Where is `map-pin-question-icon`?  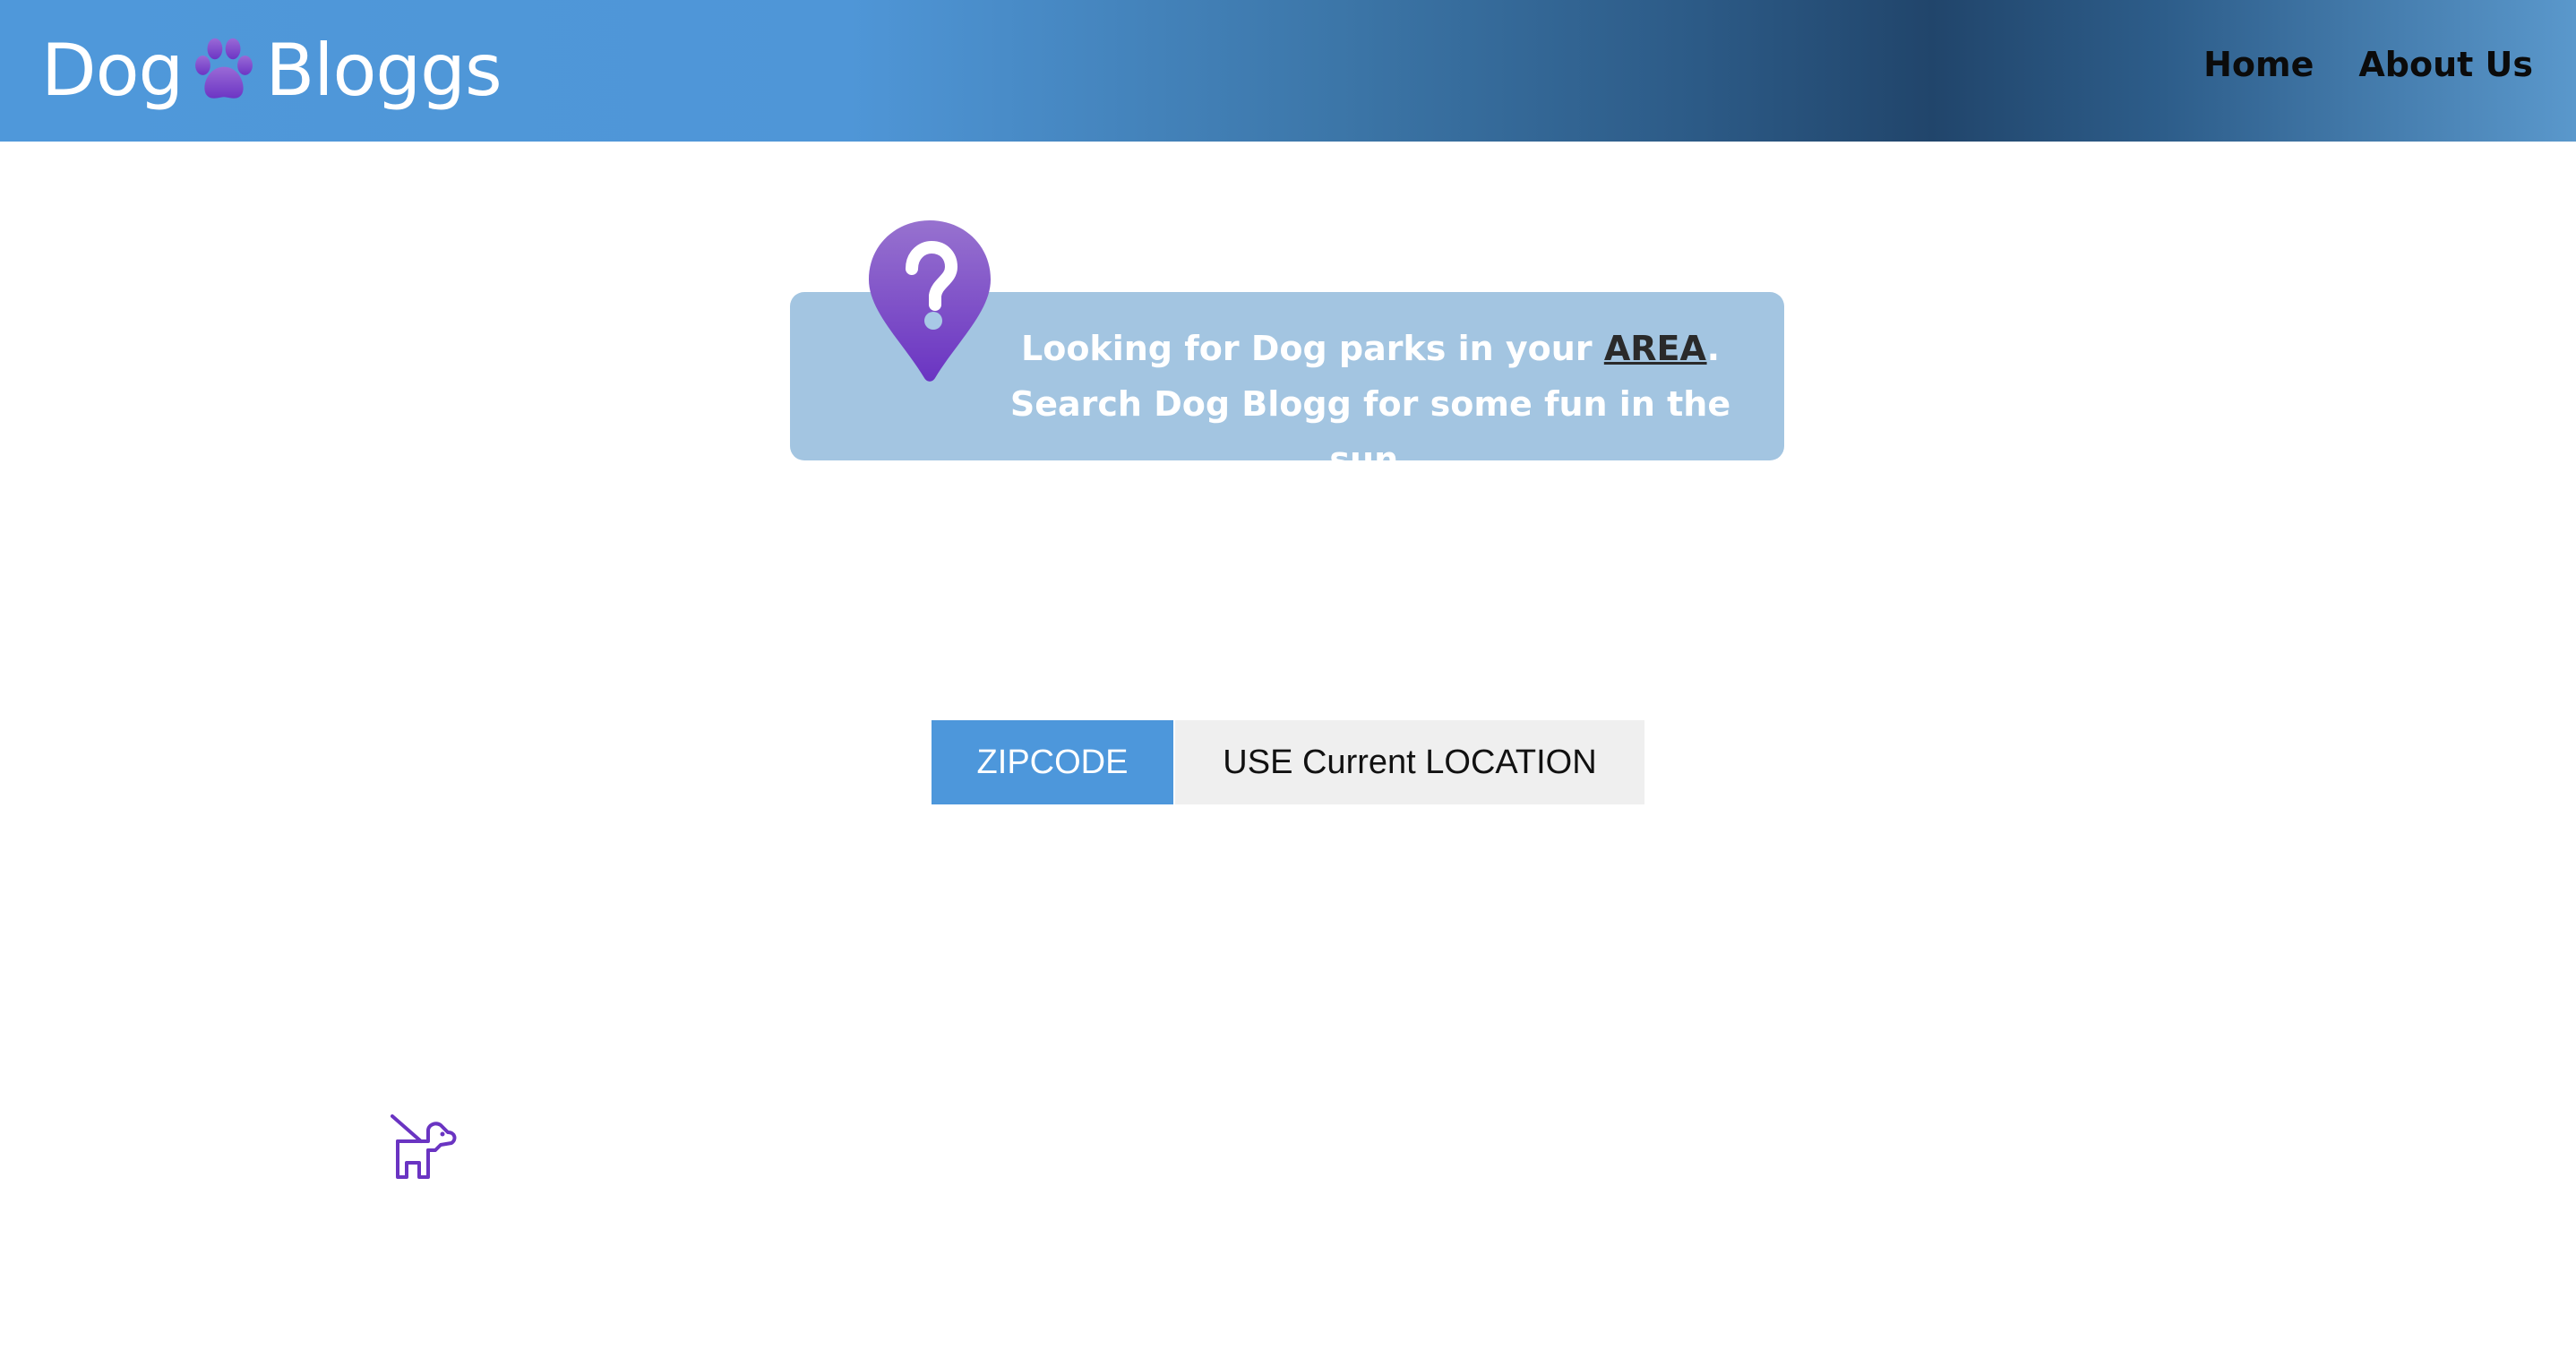 map-pin-question-icon is located at coordinates (930, 301).